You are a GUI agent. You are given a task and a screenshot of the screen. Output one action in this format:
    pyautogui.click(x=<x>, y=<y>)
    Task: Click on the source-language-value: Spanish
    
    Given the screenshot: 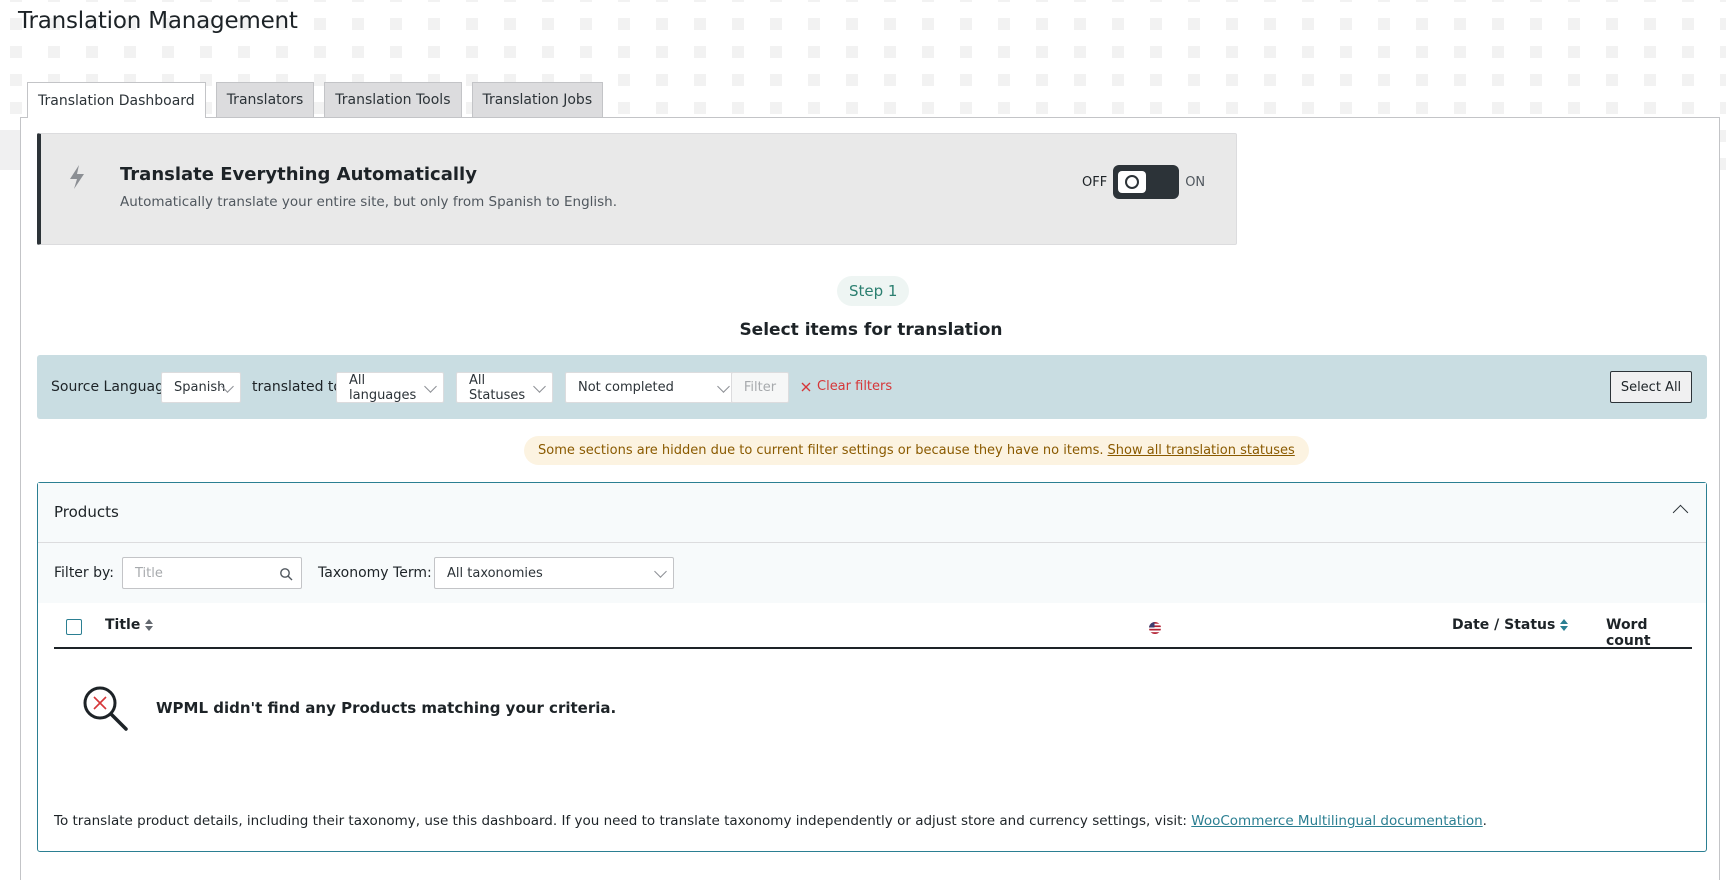 What is the action you would take?
    pyautogui.click(x=200, y=387)
    